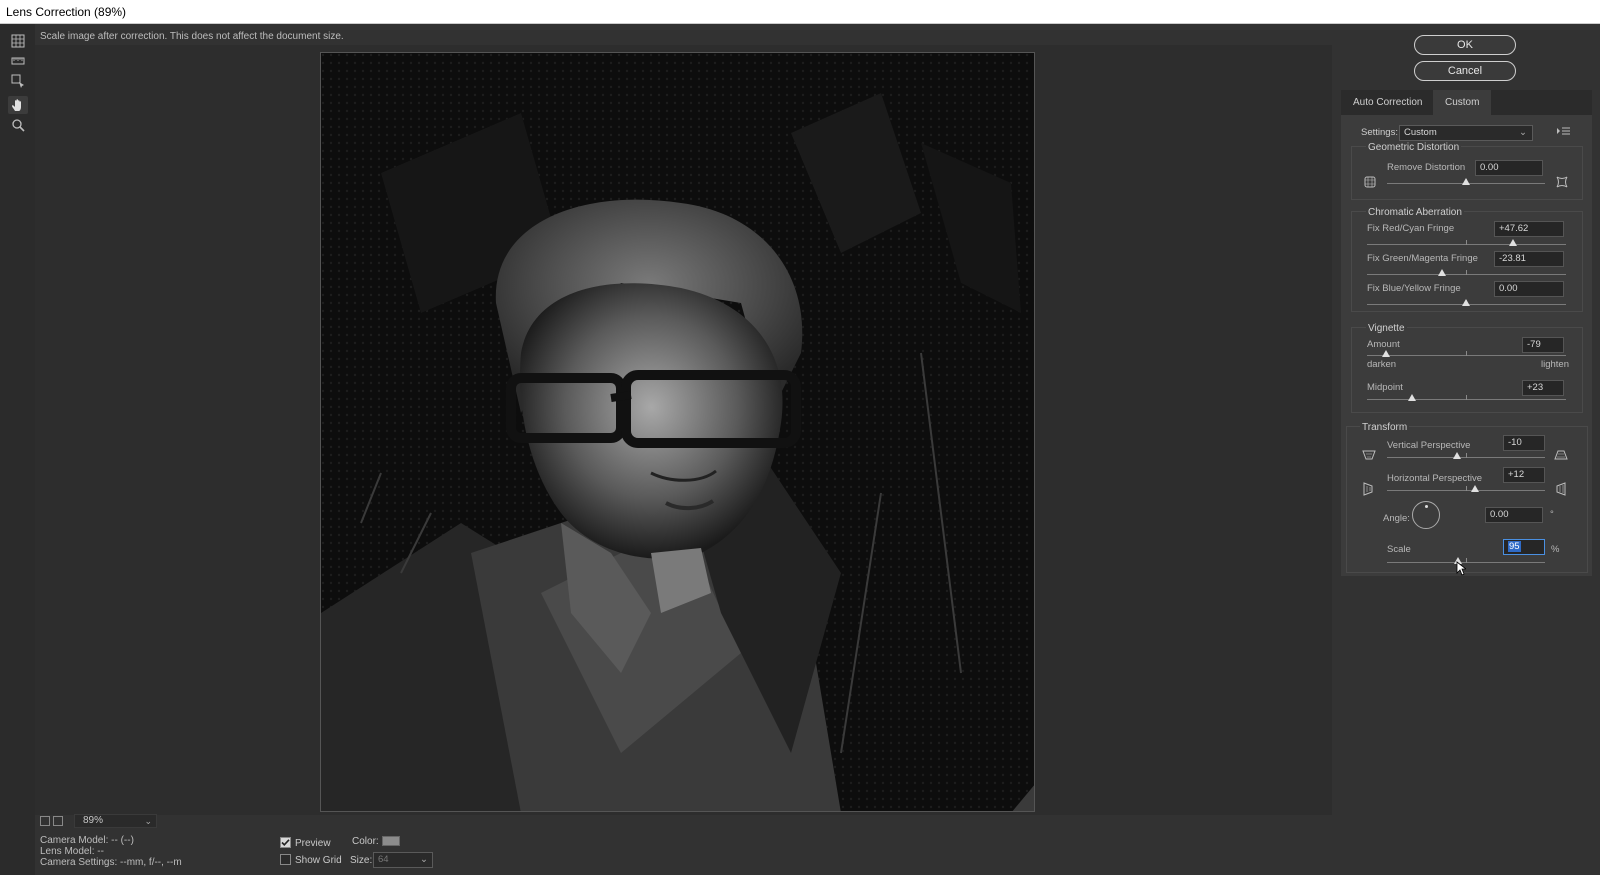 This screenshot has width=1600, height=875. What do you see at coordinates (1435, 478) in the screenshot?
I see `horizontal-perspective-label: Horizontal Perspective` at bounding box center [1435, 478].